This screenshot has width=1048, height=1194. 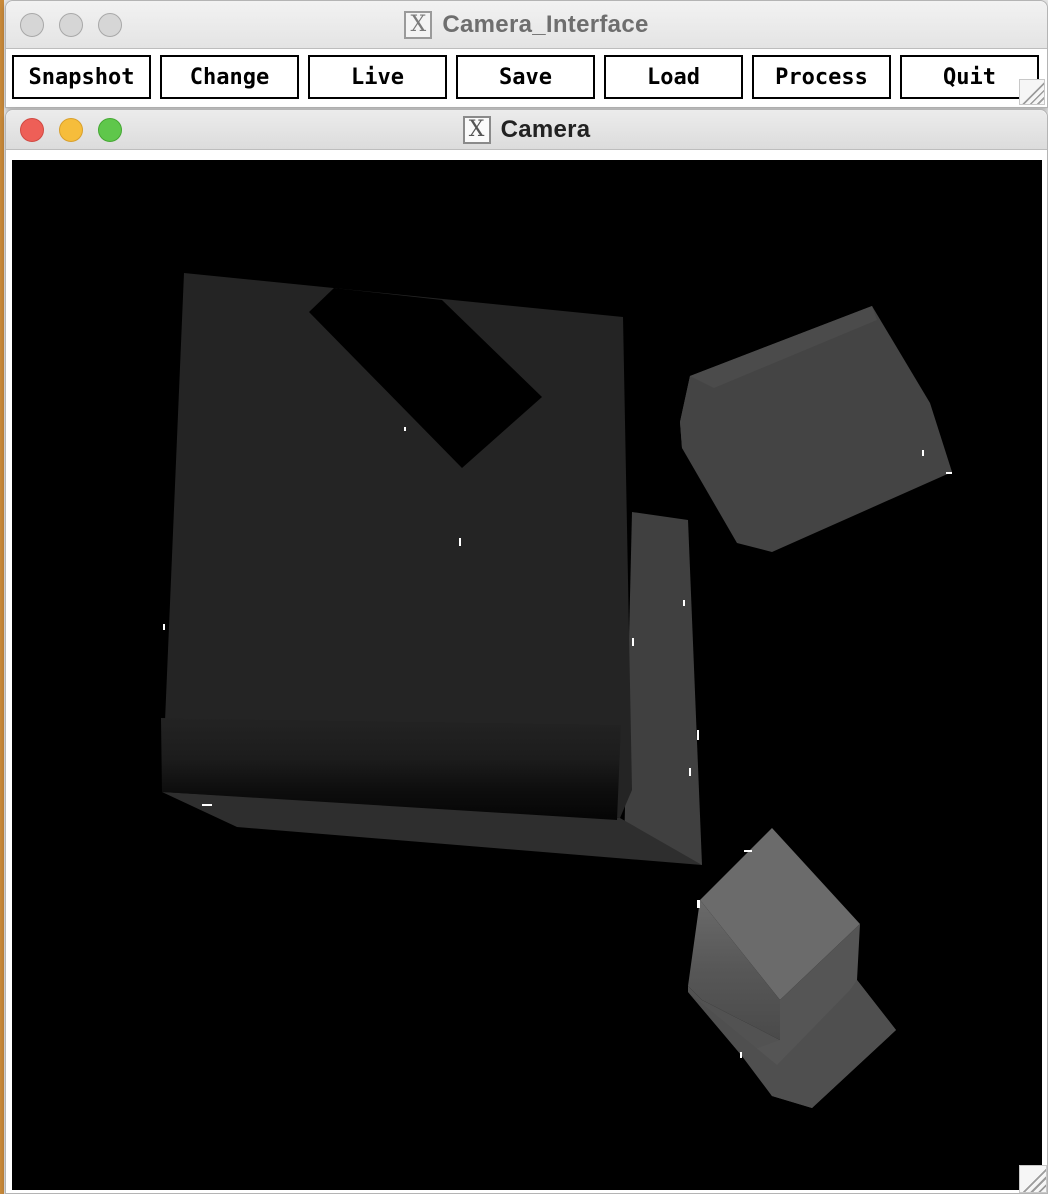 I want to click on snapshot-button: Snapshot, so click(x=81, y=77).